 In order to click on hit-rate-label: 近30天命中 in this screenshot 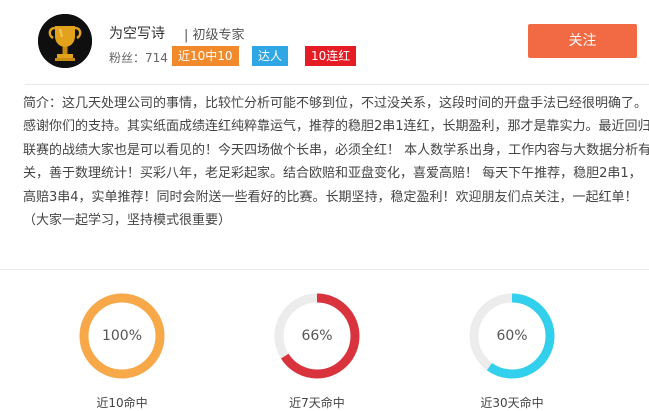, I will do `click(512, 403)`.